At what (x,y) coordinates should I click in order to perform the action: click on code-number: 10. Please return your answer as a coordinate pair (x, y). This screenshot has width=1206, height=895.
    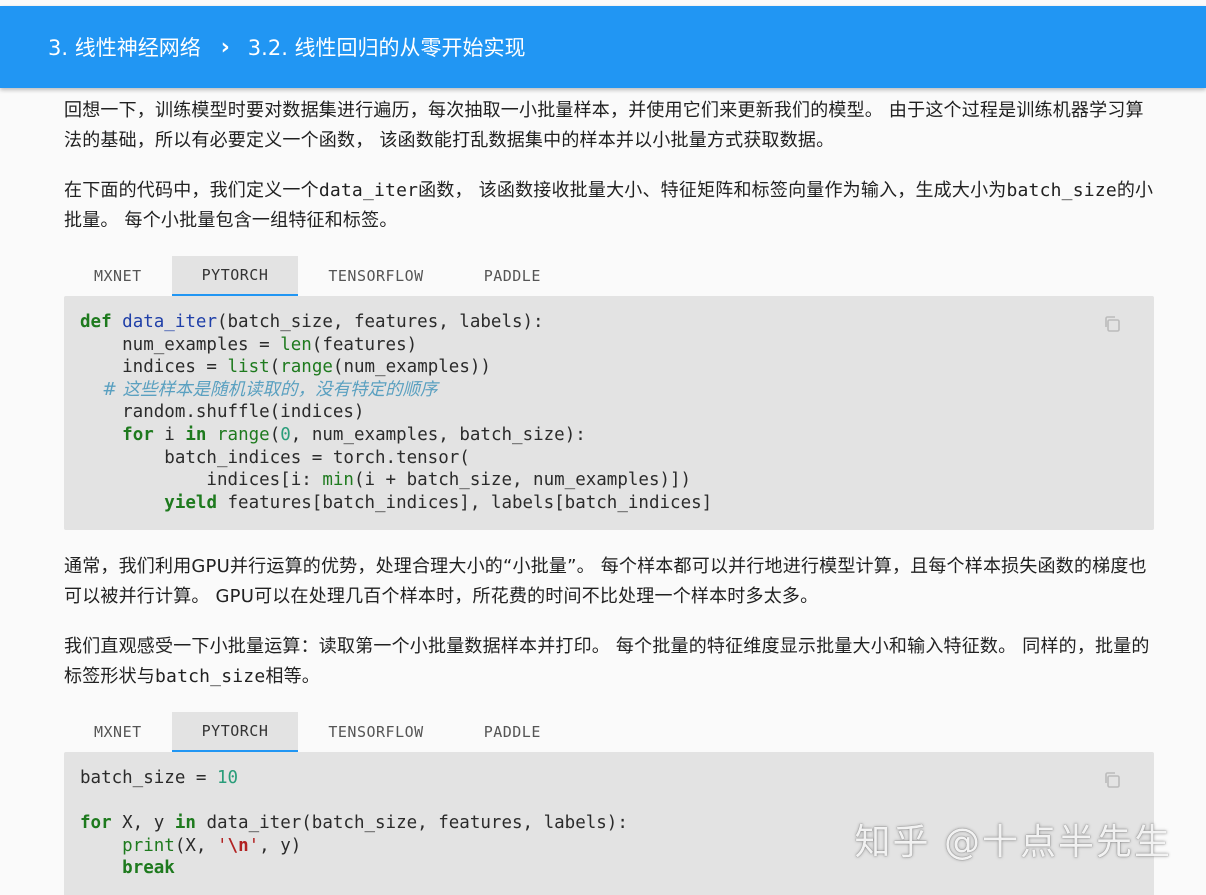
    Looking at the image, I should click on (227, 778).